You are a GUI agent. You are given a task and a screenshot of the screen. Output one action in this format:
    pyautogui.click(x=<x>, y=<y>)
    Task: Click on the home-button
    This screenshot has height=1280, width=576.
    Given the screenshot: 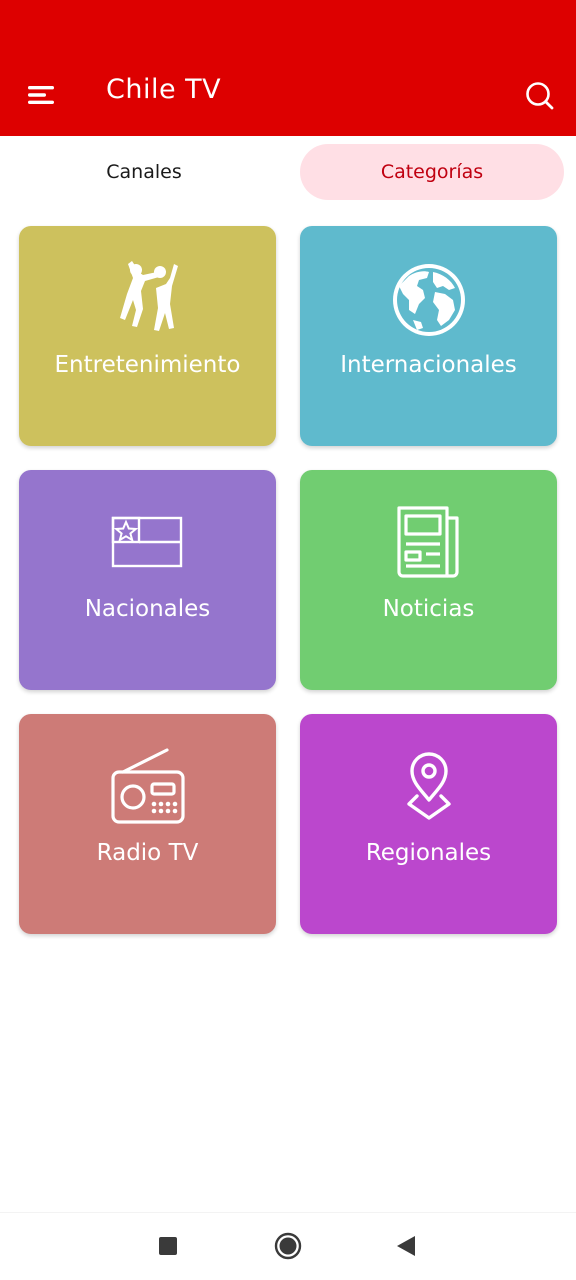 What is the action you would take?
    pyautogui.click(x=288, y=1246)
    